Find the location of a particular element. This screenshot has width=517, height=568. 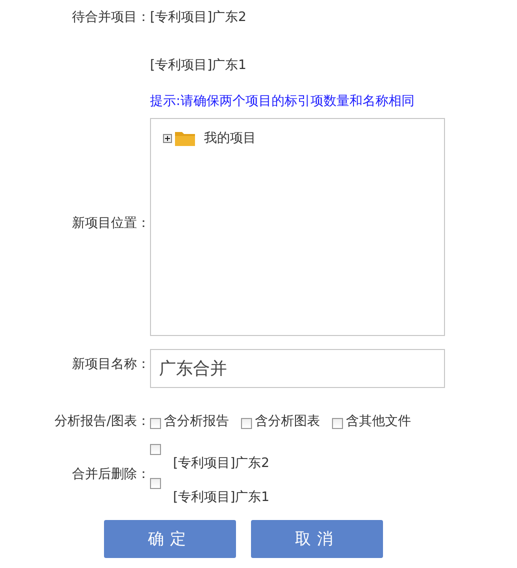

hint-text: 提示:请确保两个项目的标引项数量和名称相同 is located at coordinates (283, 101).